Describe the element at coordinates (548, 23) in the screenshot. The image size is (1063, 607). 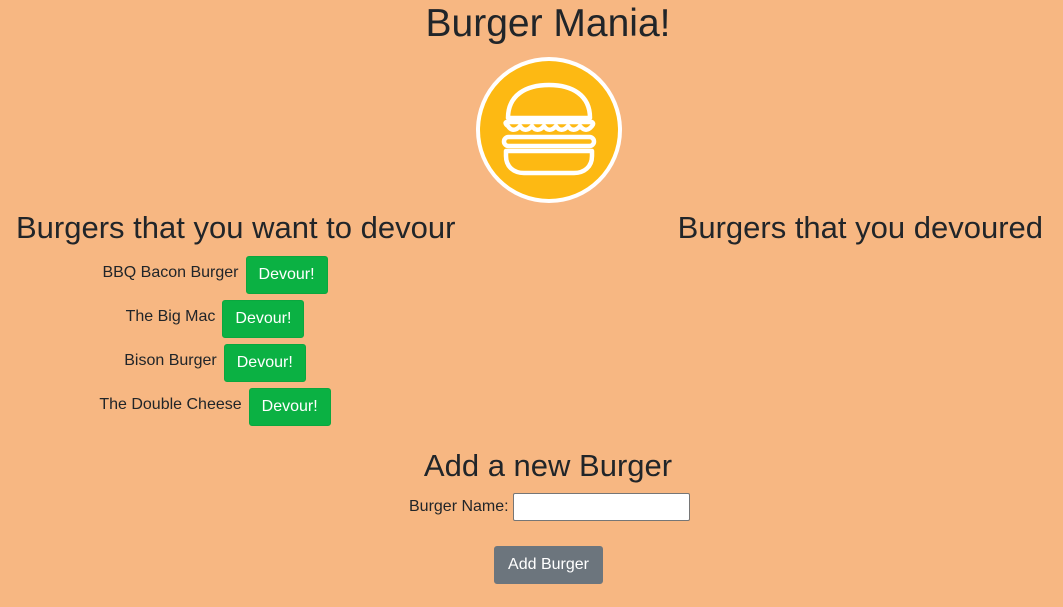
I see `page-title: Burger Mania!` at that location.